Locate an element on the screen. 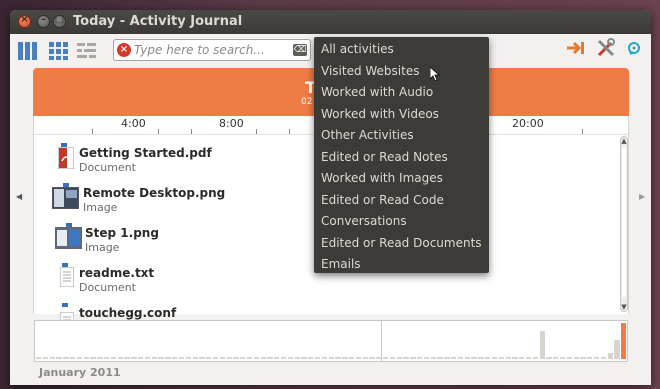  filter-menu-item: Conversations is located at coordinates (401, 222).